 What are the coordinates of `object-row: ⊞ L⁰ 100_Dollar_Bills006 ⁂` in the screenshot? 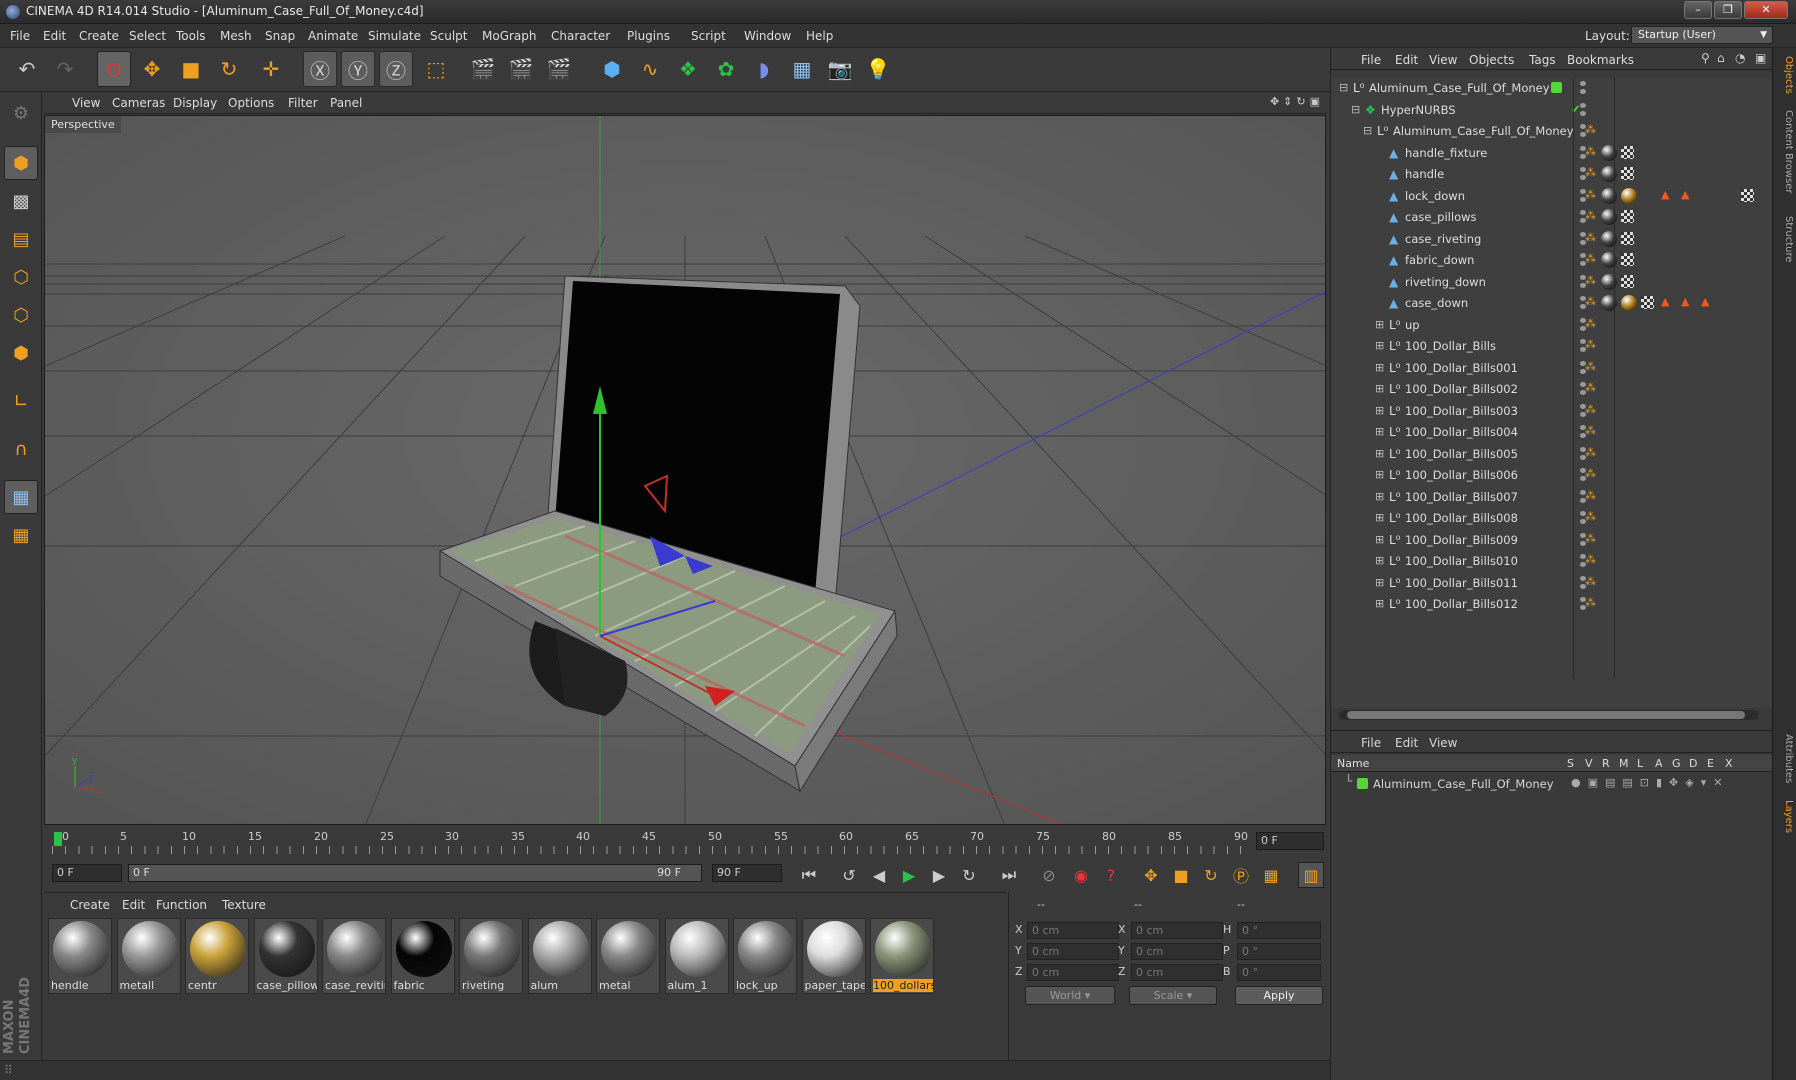 It's located at (1552, 475).